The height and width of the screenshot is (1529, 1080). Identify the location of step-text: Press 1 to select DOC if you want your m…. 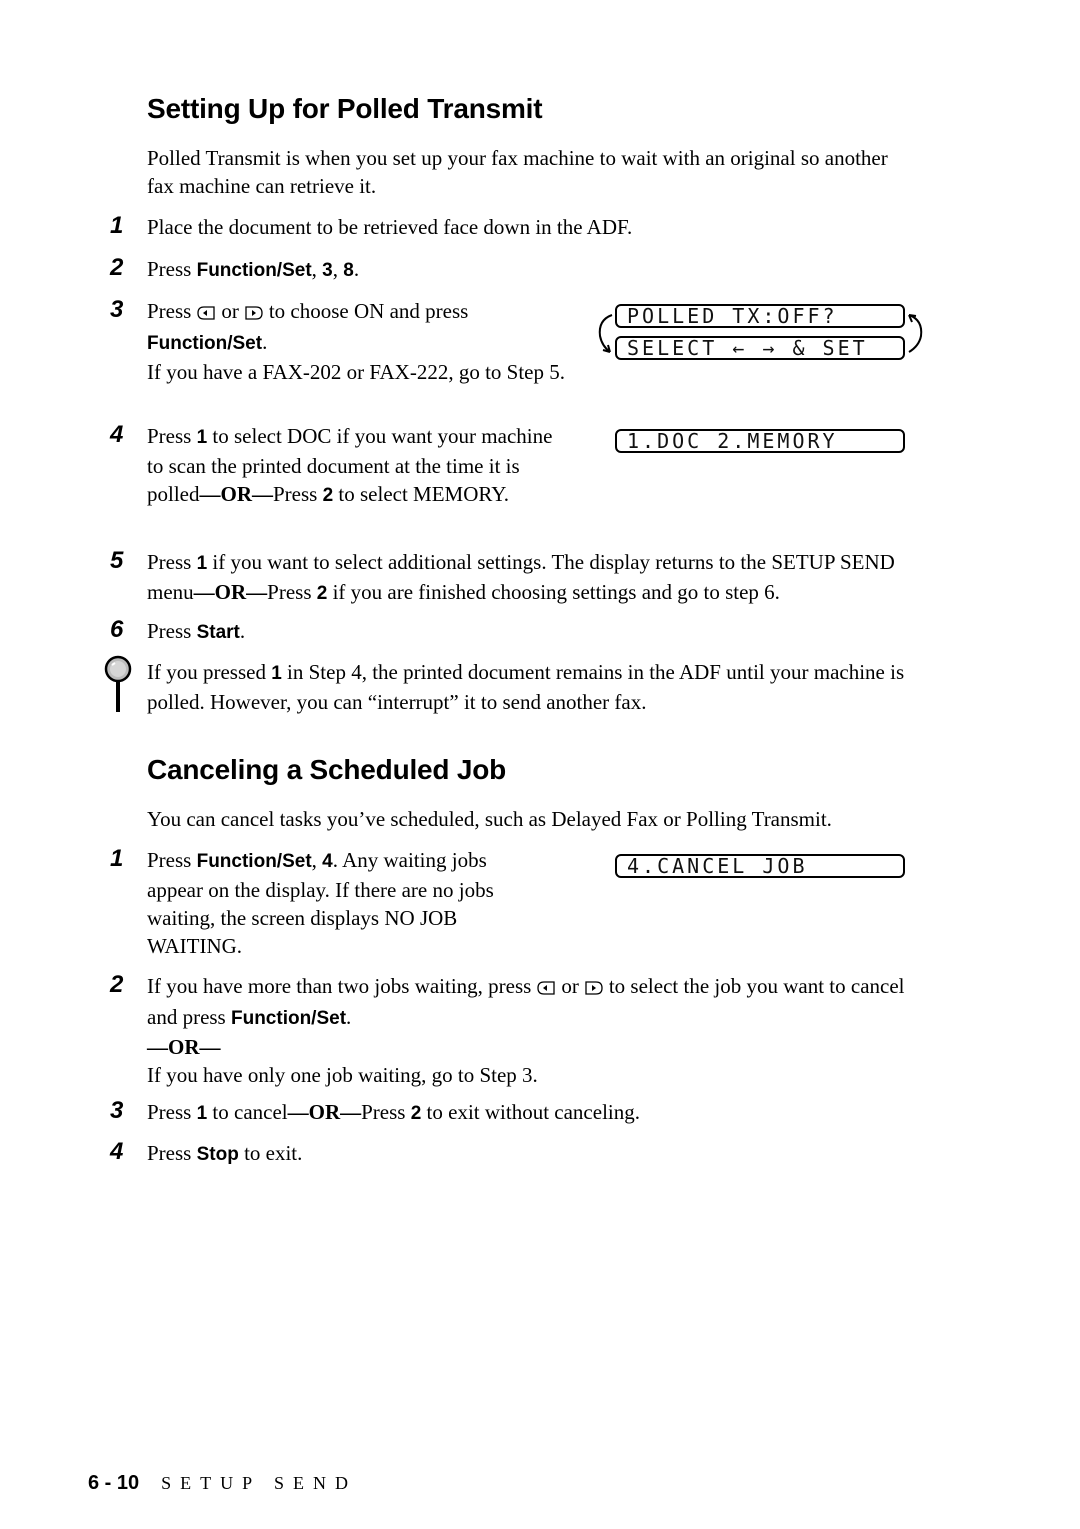
(350, 465).